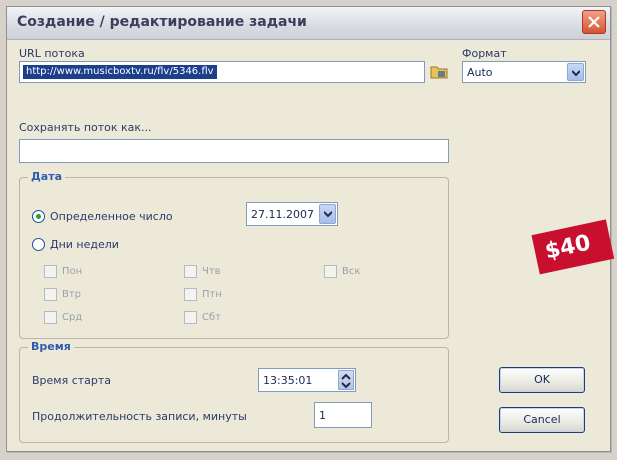 The width and height of the screenshot is (617, 460). What do you see at coordinates (72, 271) in the screenshot?
I see `checkbox-mon-label: Пон` at bounding box center [72, 271].